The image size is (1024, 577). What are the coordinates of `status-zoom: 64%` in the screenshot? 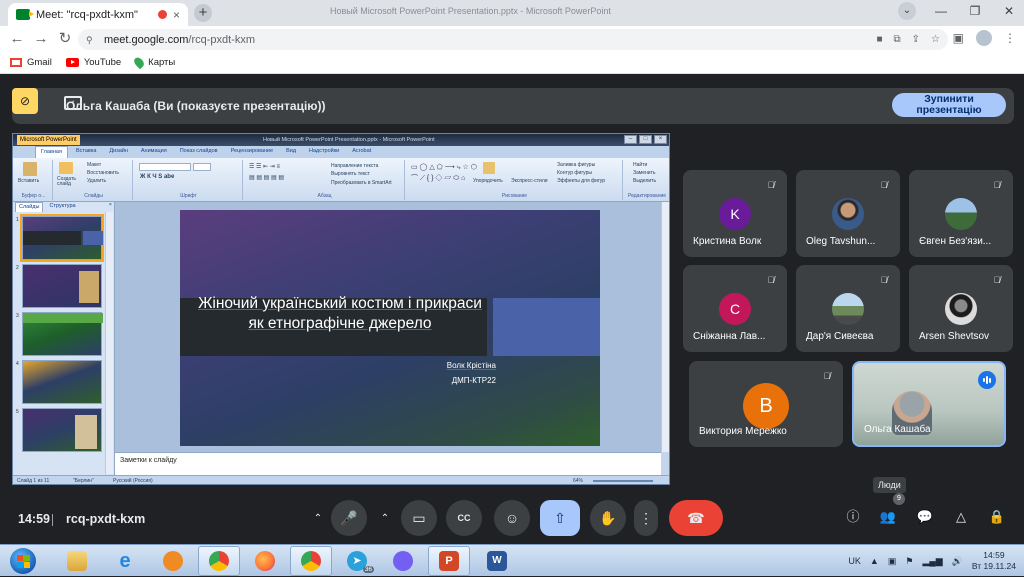 It's located at (578, 480).